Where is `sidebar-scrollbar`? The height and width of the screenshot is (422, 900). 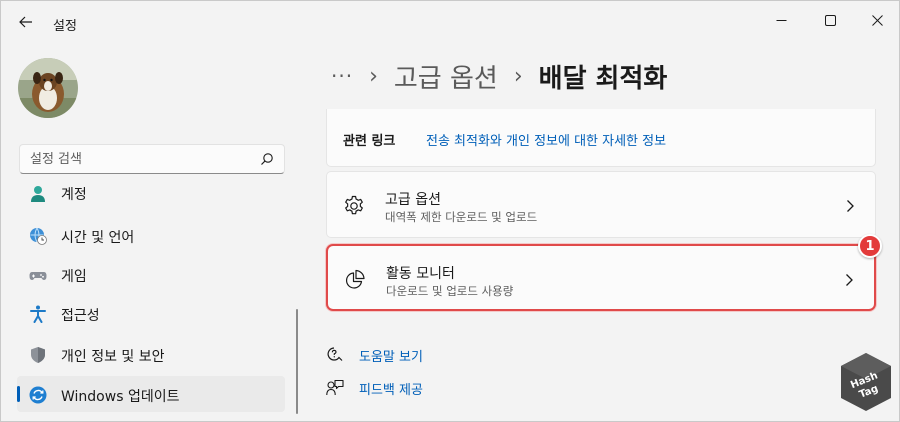
sidebar-scrollbar is located at coordinates (297, 361).